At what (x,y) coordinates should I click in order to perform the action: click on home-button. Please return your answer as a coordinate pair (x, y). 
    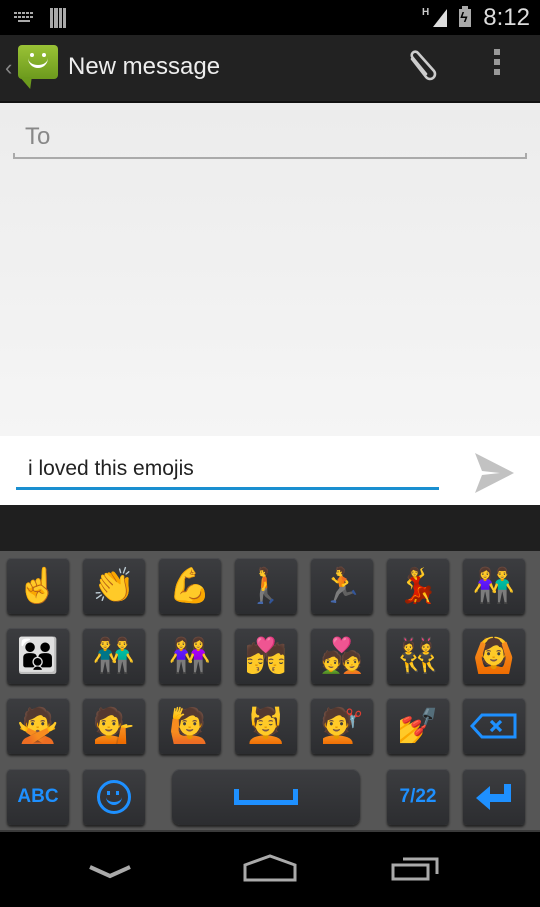
    Looking at the image, I should click on (270, 867).